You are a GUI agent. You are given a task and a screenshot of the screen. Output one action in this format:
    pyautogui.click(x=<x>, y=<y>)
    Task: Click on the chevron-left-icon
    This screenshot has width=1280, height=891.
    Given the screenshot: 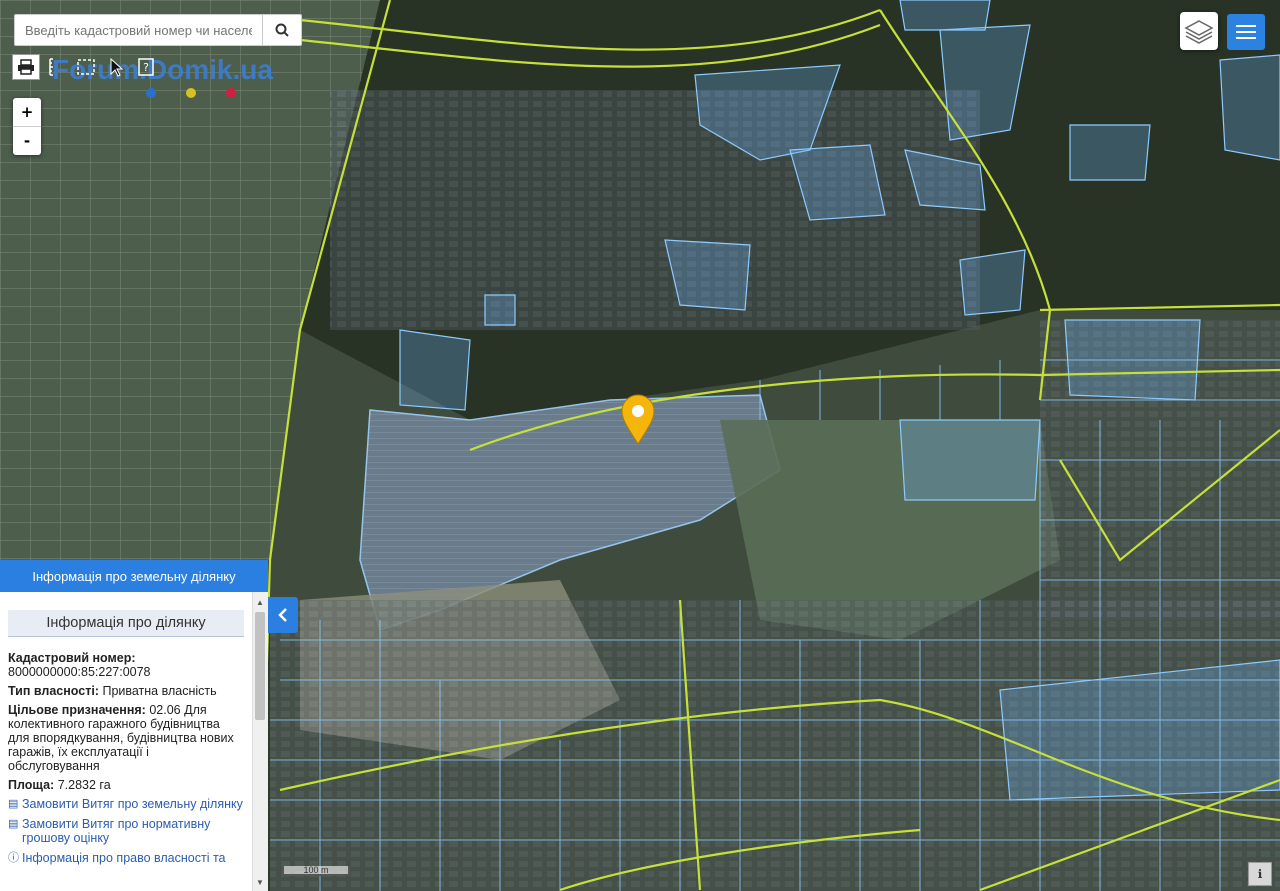 What is the action you would take?
    pyautogui.click(x=282, y=615)
    